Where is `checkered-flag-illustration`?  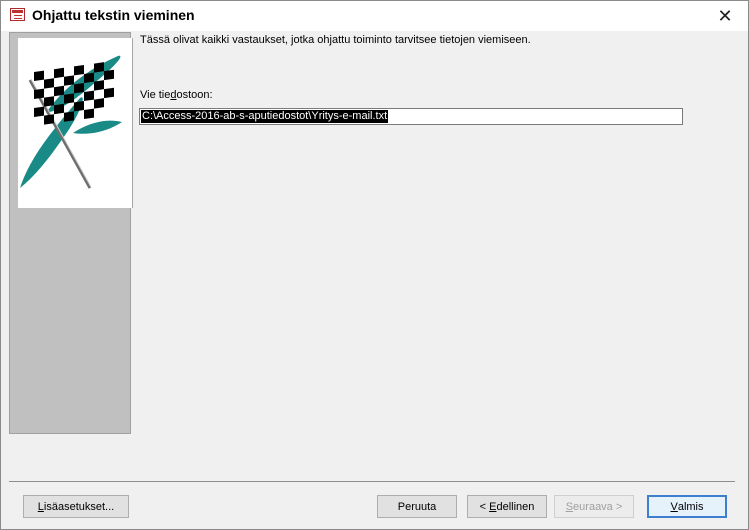 checkered-flag-illustration is located at coordinates (75, 123).